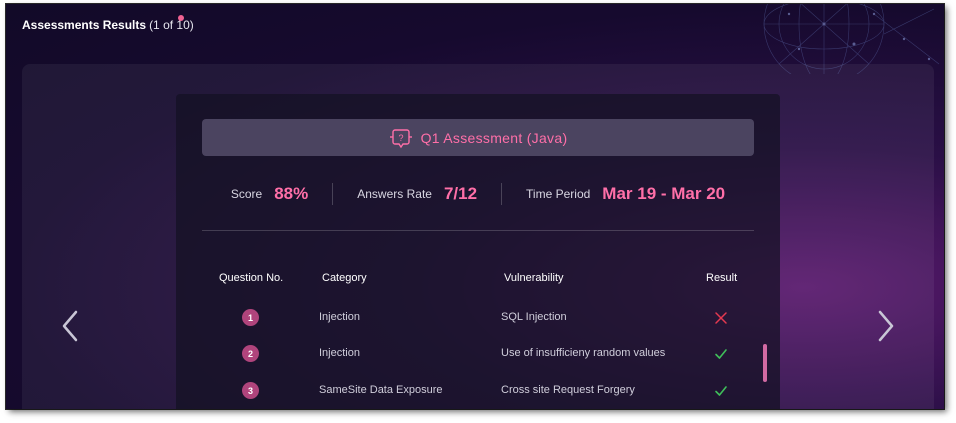 This screenshot has width=956, height=423. I want to click on column-header-question-no: Question No., so click(251, 278).